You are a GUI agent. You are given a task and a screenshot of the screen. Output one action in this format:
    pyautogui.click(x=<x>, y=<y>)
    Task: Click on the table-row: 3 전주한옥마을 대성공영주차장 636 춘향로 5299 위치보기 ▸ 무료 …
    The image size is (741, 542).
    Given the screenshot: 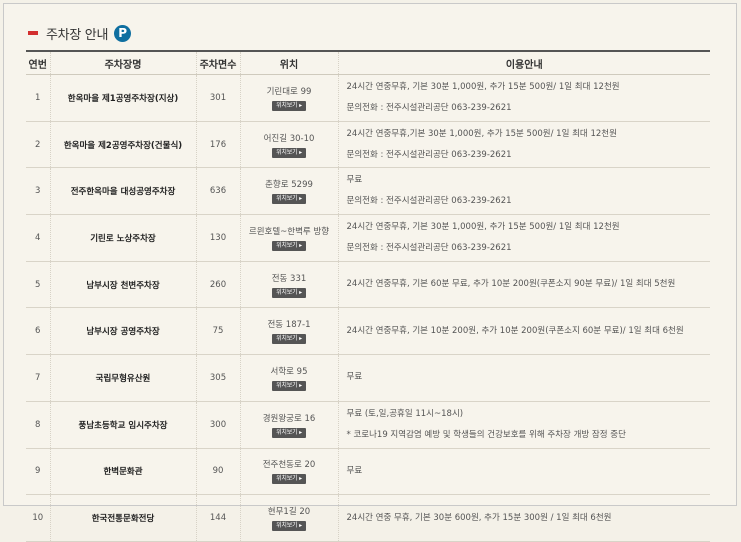 What is the action you would take?
    pyautogui.click(x=368, y=191)
    